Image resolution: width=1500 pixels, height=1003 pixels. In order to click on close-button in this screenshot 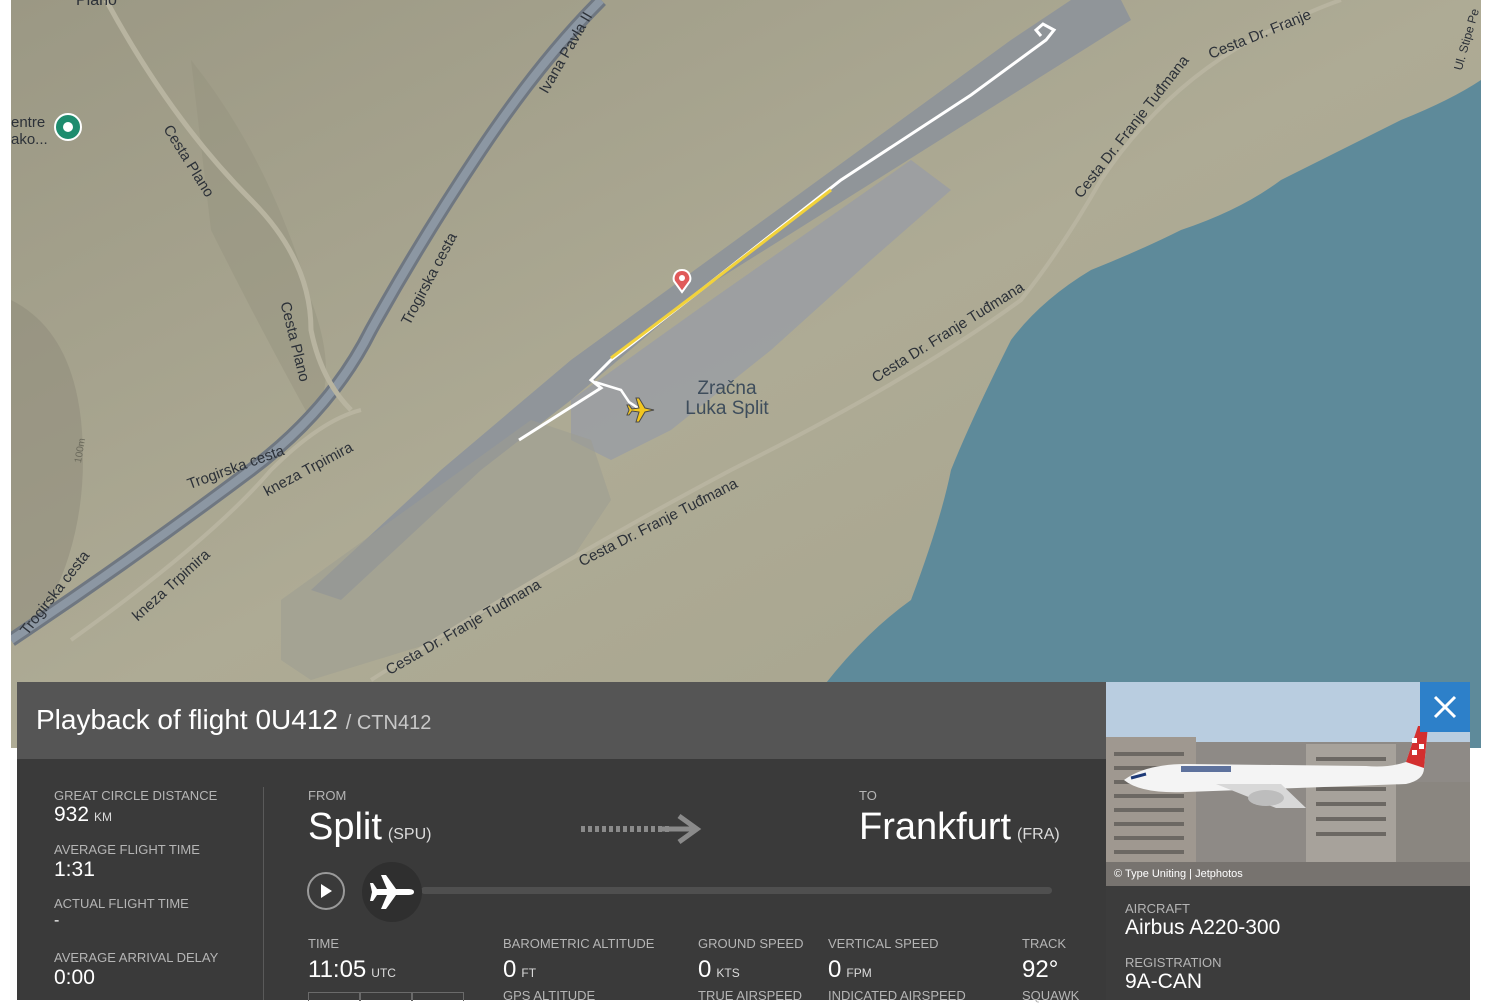, I will do `click(1445, 707)`.